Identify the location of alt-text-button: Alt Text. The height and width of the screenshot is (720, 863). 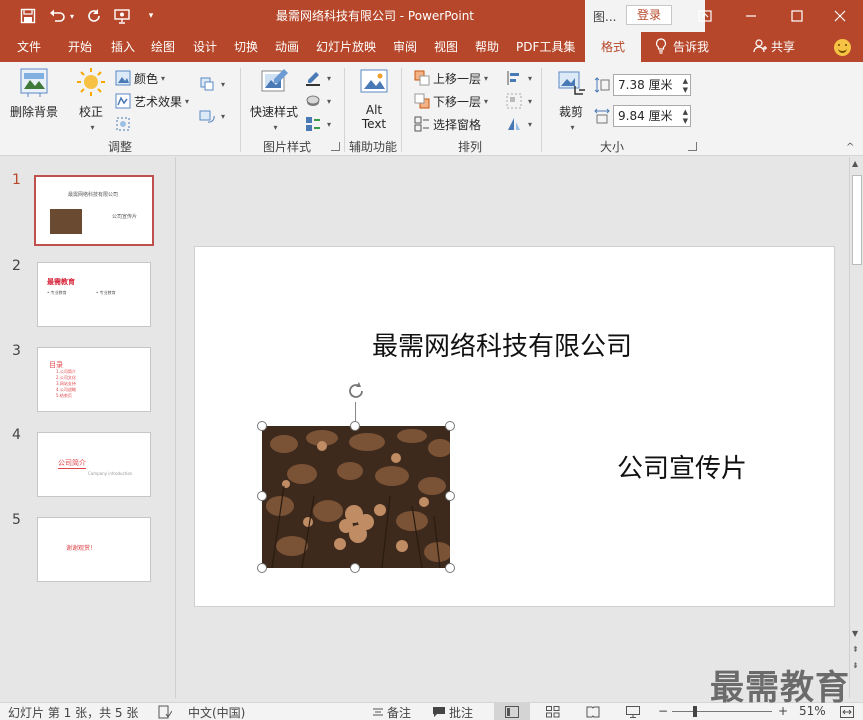
(374, 98).